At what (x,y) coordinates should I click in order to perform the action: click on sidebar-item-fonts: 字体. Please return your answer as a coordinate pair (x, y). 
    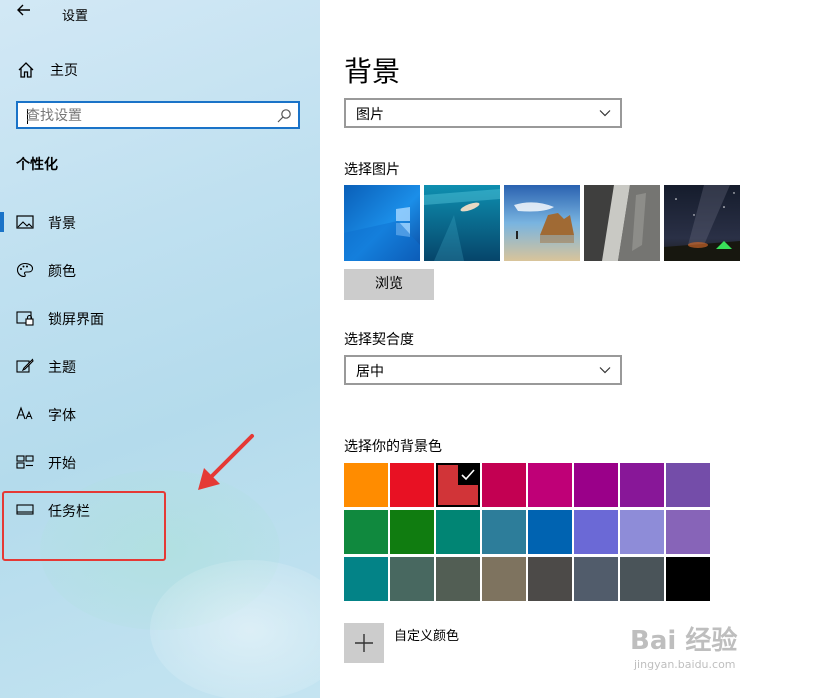
    Looking at the image, I should click on (160, 414).